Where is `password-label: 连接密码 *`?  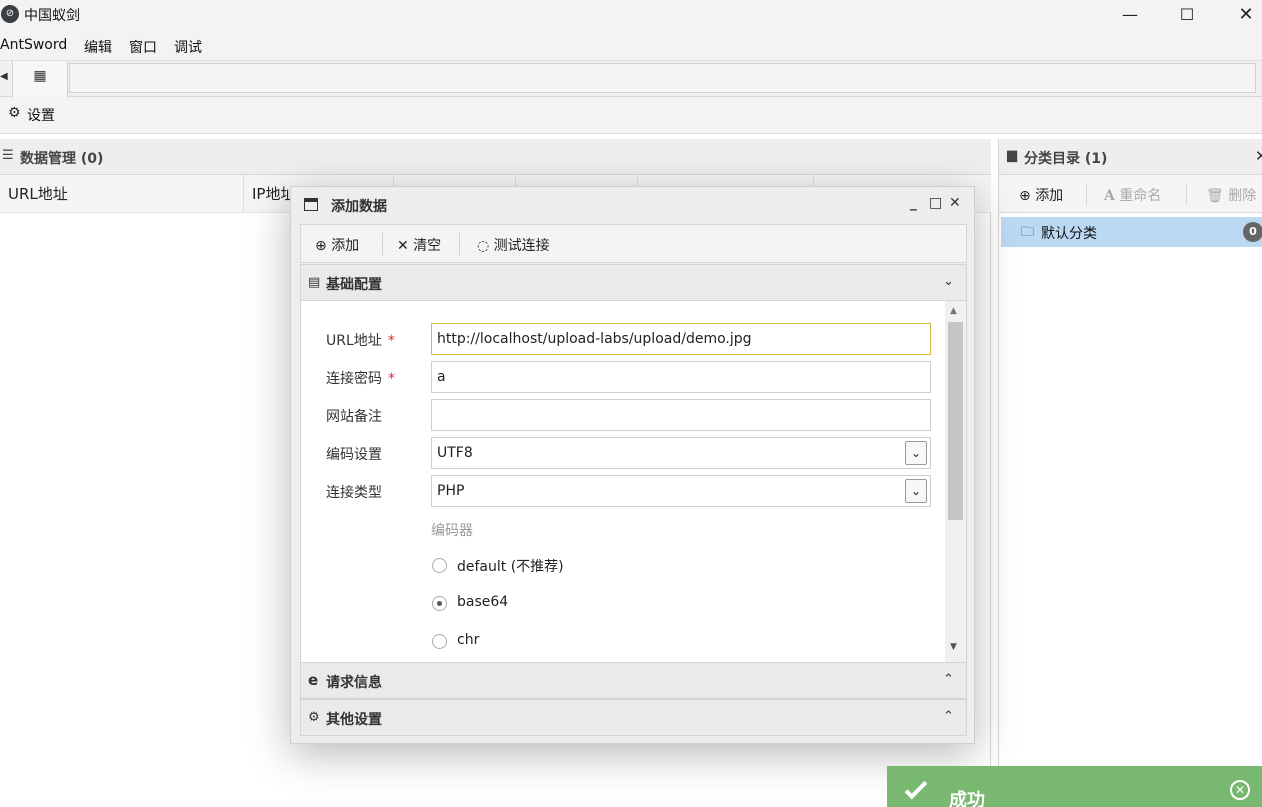
password-label: 连接密码 * is located at coordinates (360, 378).